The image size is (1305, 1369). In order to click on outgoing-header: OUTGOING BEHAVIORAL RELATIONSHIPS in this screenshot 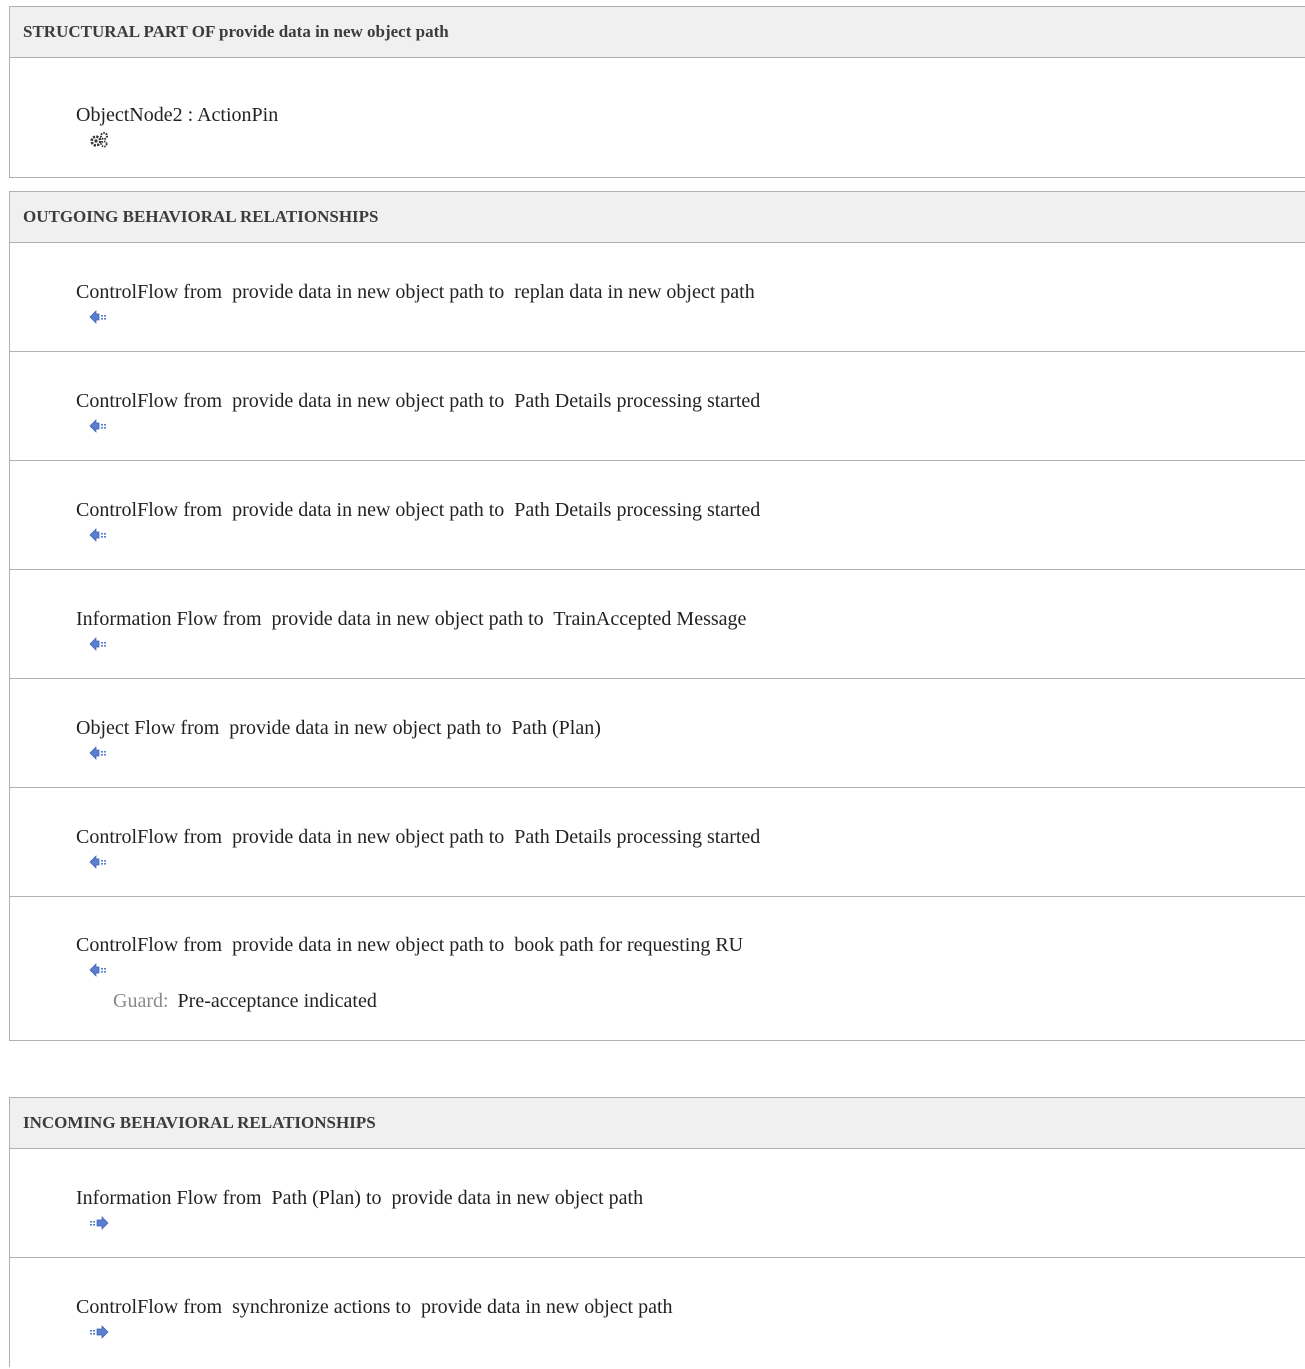, I will do `click(657, 217)`.